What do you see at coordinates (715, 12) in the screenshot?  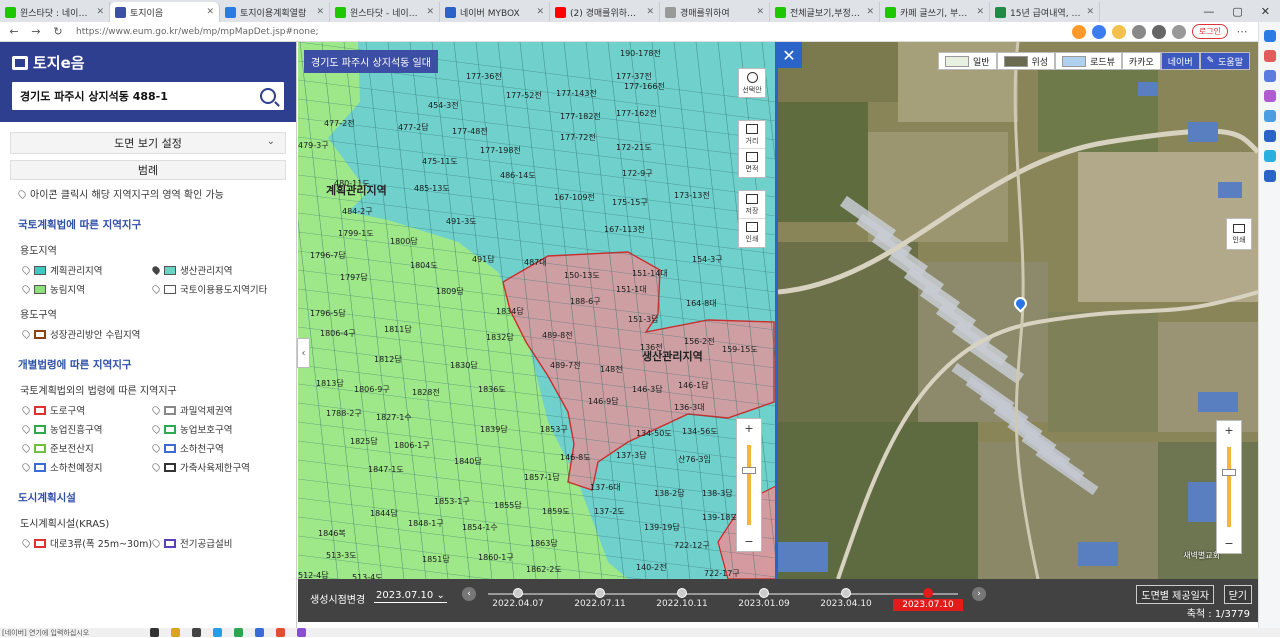 I see `browser-tab: 경매를위하여 ✕` at bounding box center [715, 12].